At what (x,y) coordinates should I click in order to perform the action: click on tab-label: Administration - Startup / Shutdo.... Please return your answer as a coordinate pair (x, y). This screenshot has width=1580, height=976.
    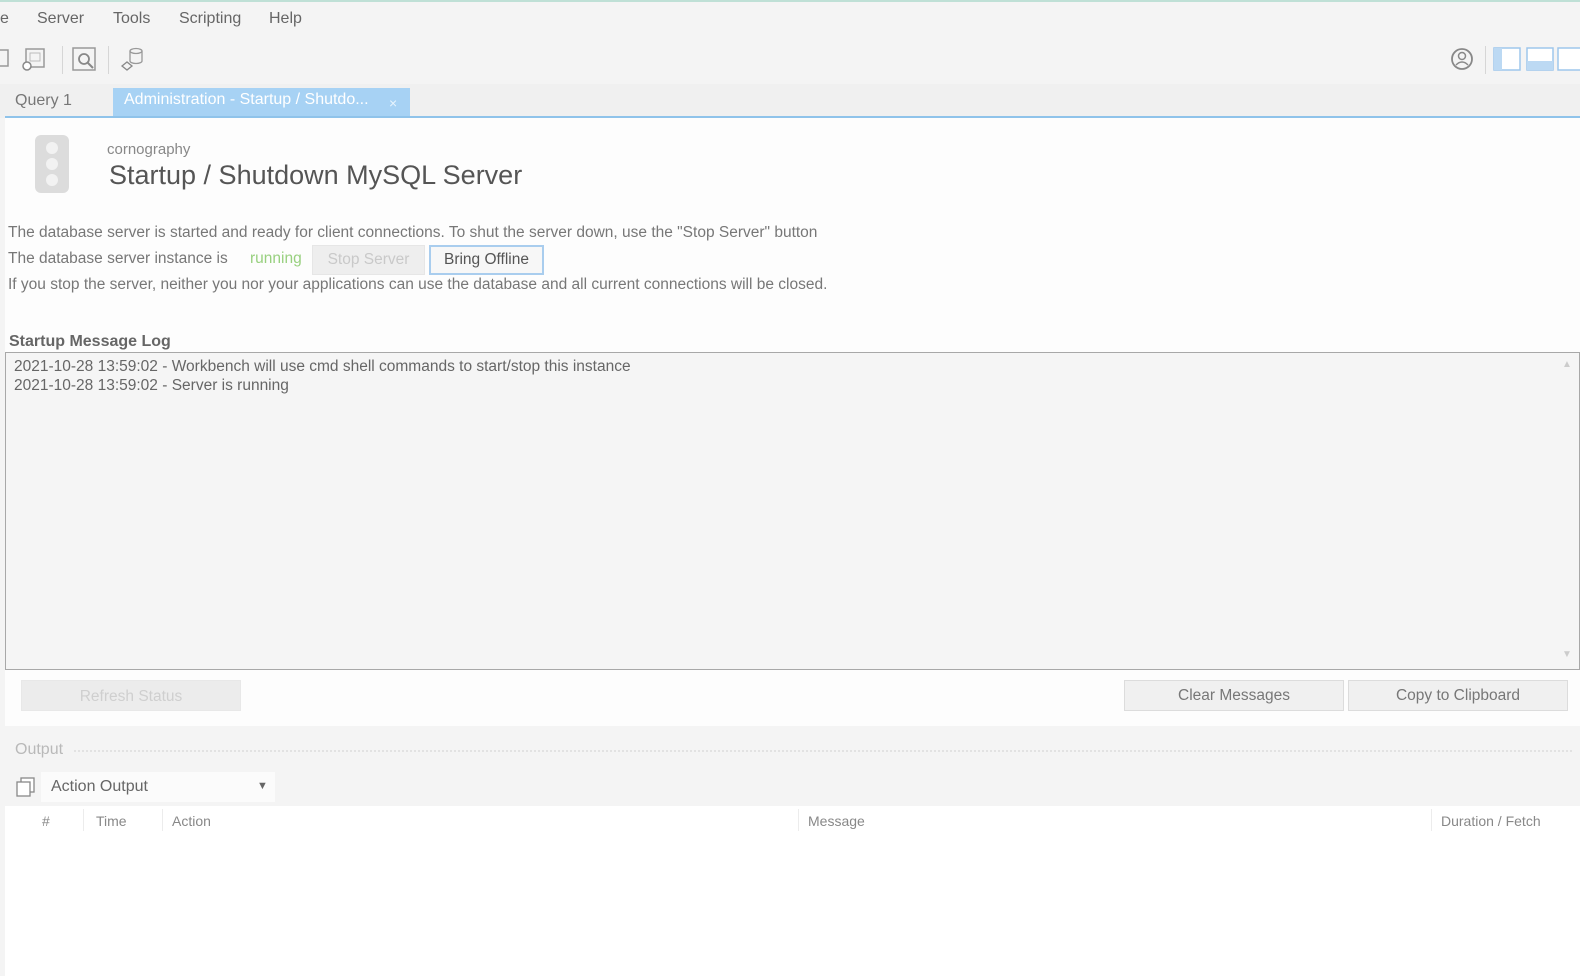
    Looking at the image, I should click on (246, 99).